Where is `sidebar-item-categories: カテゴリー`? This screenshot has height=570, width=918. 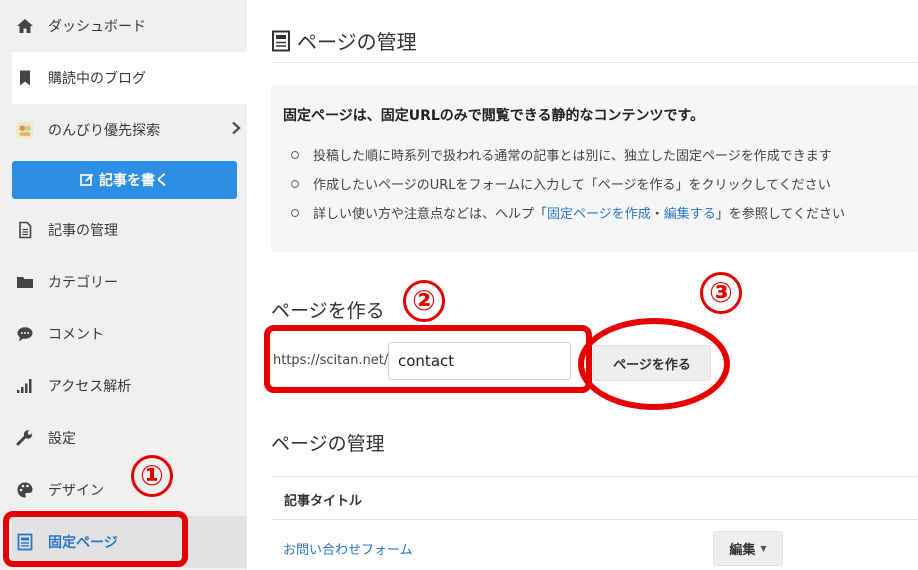
sidebar-item-categories: カテゴリー is located at coordinates (129, 282).